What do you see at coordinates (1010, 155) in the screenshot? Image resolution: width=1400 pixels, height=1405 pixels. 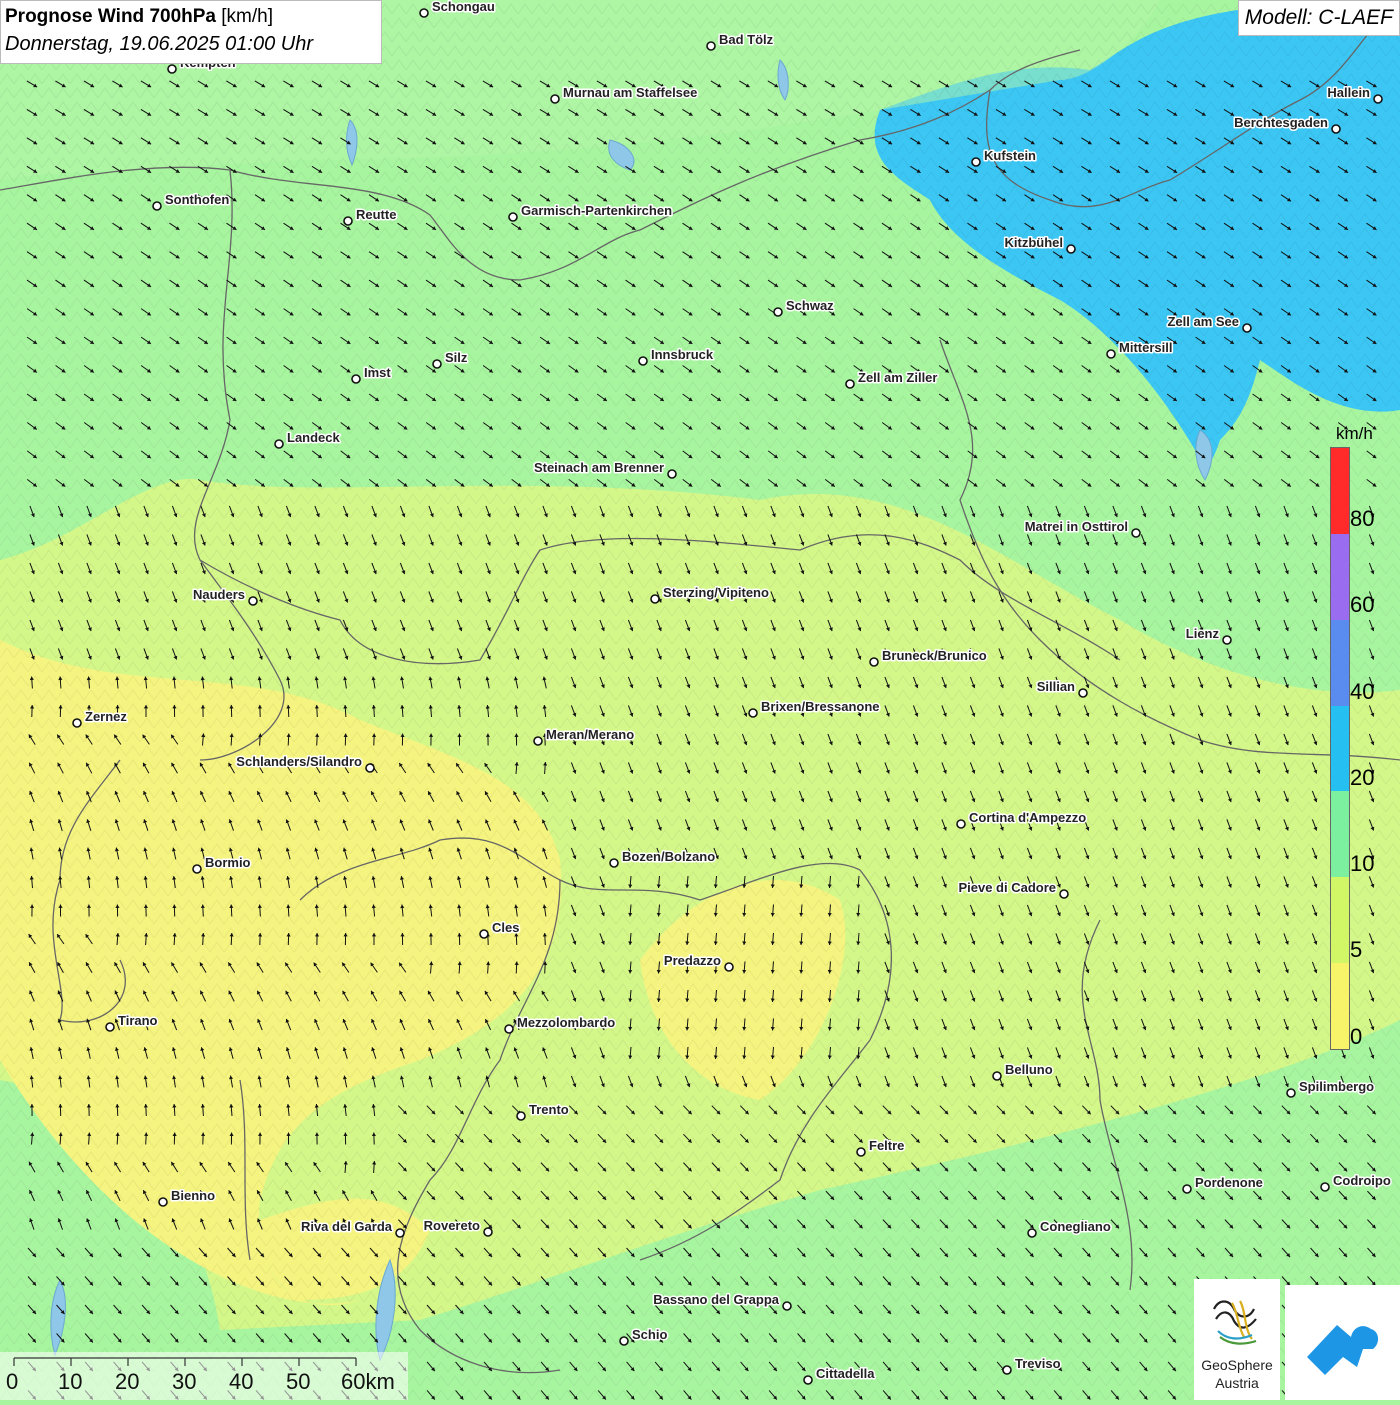 I see `city-label: Kufstein` at bounding box center [1010, 155].